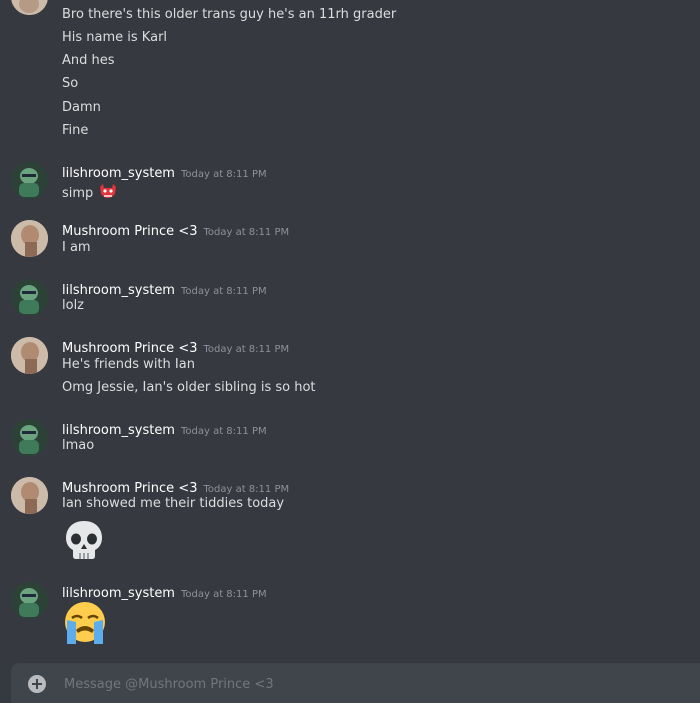  What do you see at coordinates (76, 247) in the screenshot?
I see `message-text: I am` at bounding box center [76, 247].